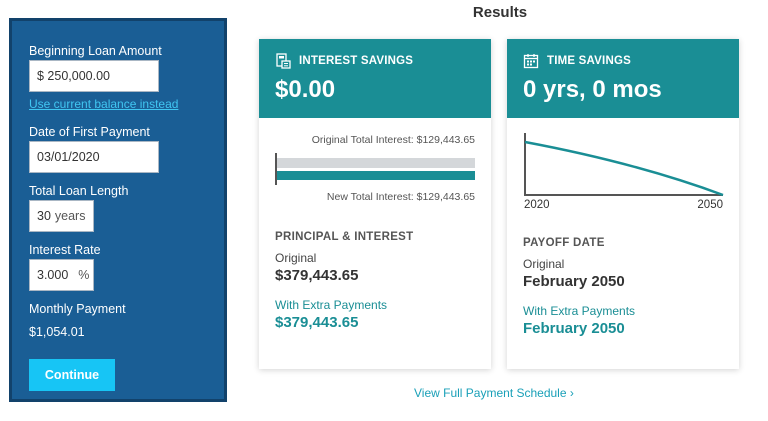 The width and height of the screenshot is (768, 421). Describe the element at coordinates (574, 281) in the screenshot. I see `original-payoff-date: February 2050` at that location.